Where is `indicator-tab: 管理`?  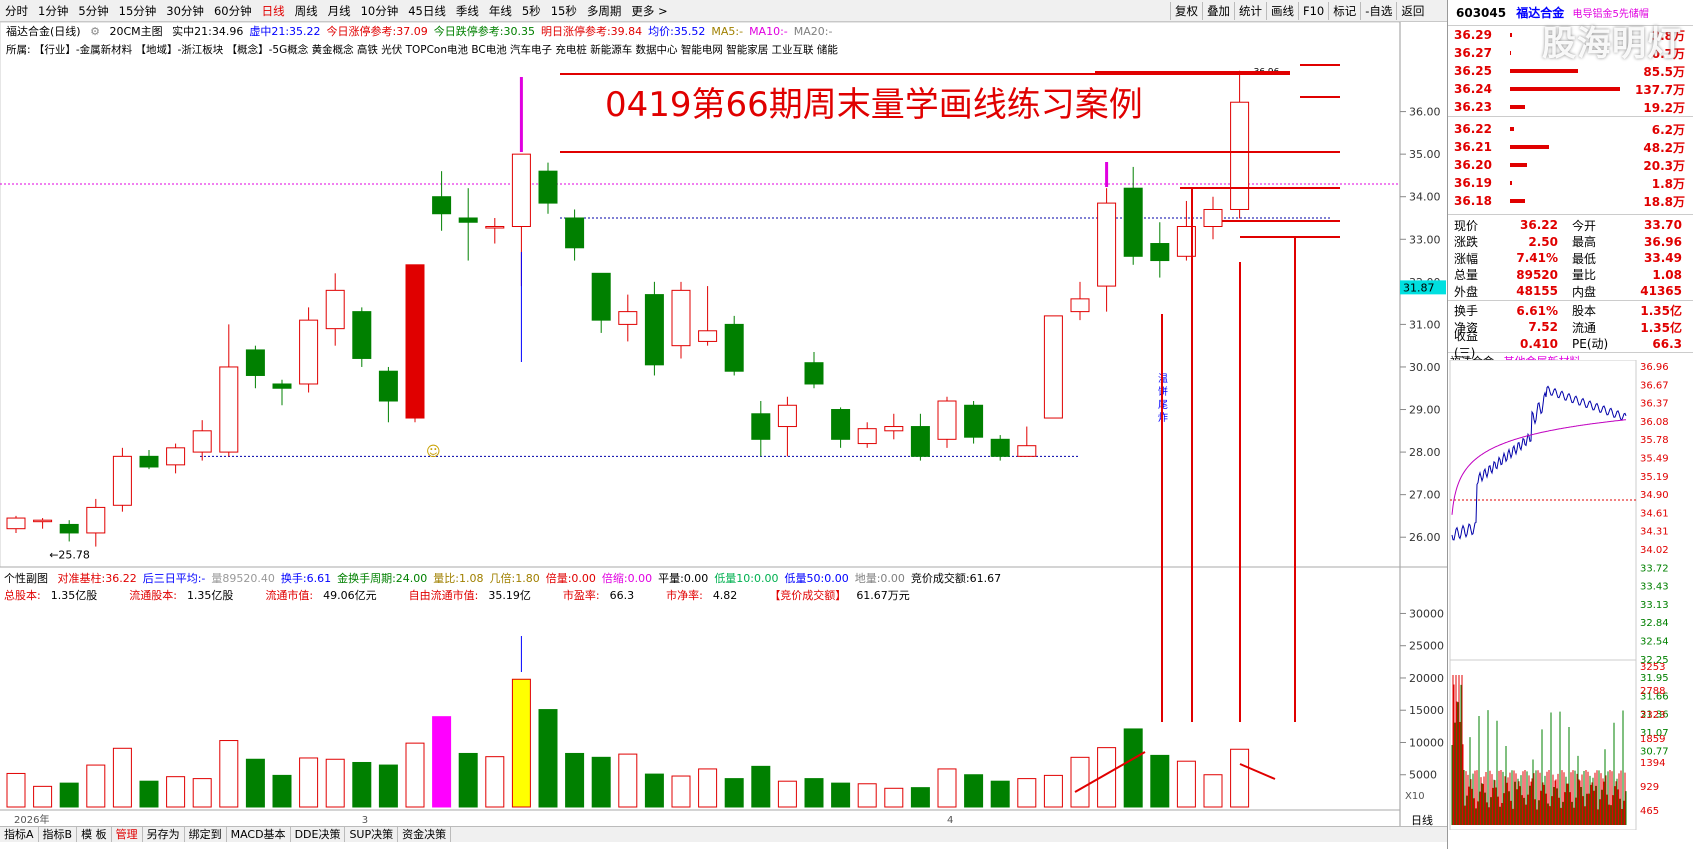
indicator-tab: 管理 is located at coordinates (127, 834).